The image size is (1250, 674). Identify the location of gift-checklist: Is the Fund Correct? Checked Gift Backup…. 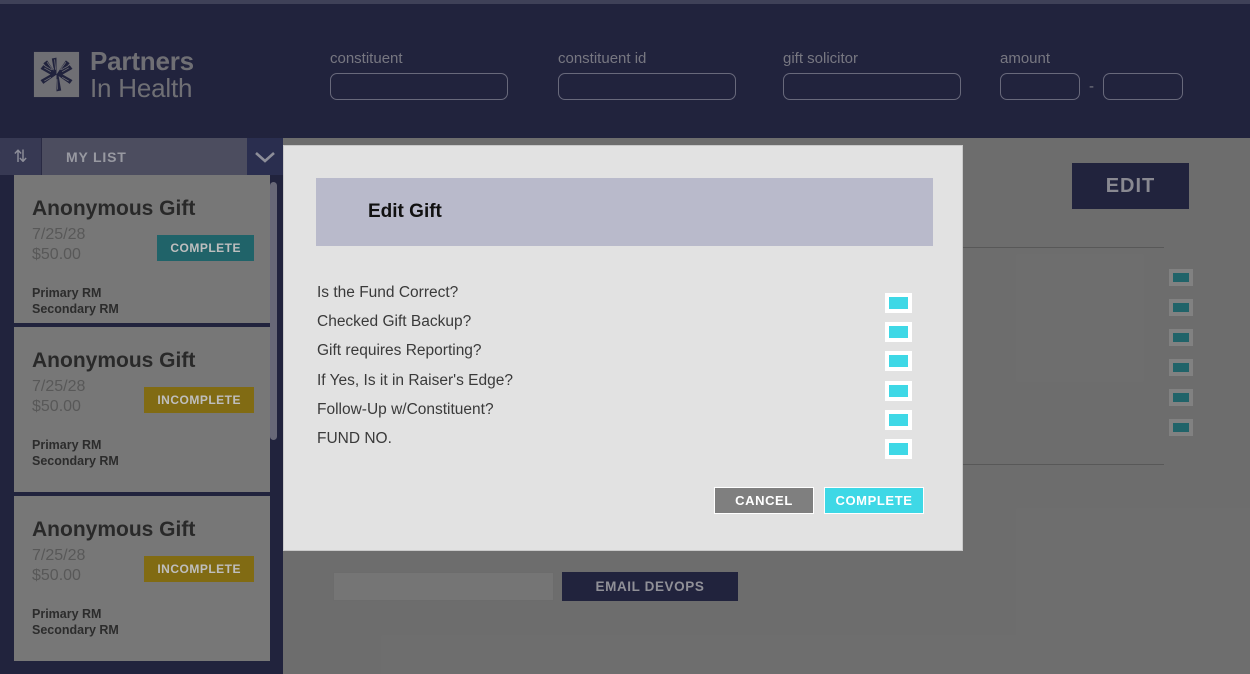
(625, 371).